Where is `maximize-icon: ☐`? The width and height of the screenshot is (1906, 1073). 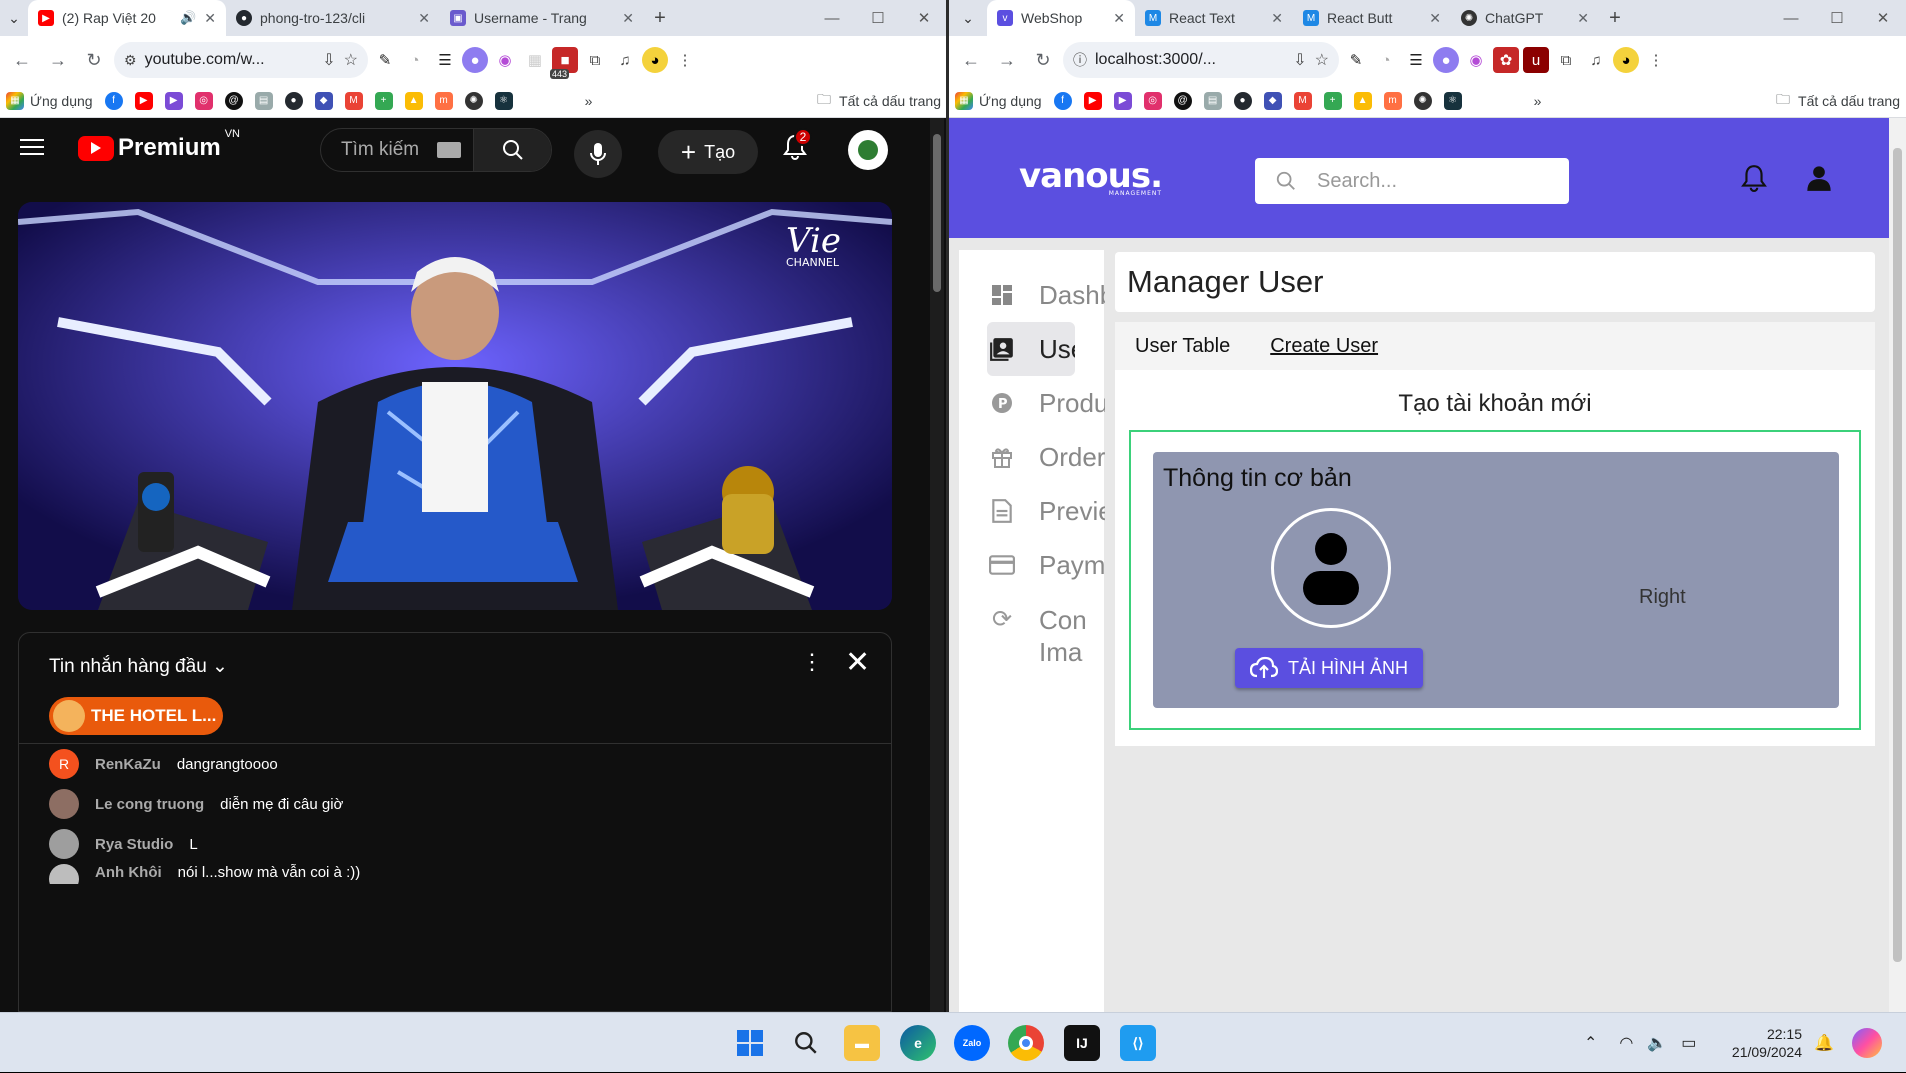
maximize-icon: ☐ is located at coordinates (1837, 18).